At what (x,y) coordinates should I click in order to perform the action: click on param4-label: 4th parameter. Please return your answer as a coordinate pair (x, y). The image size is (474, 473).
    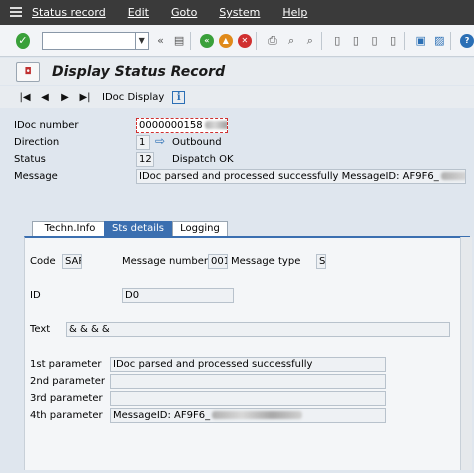
    Looking at the image, I should click on (66, 415).